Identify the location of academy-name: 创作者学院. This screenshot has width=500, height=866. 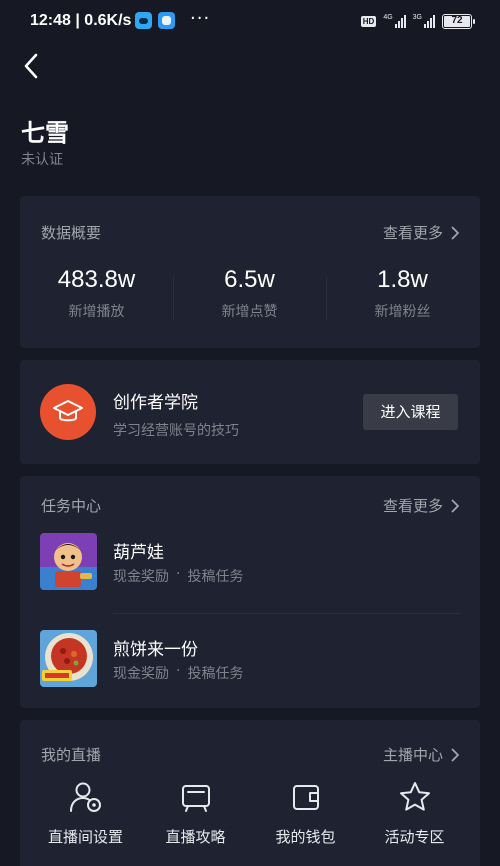
(155, 403).